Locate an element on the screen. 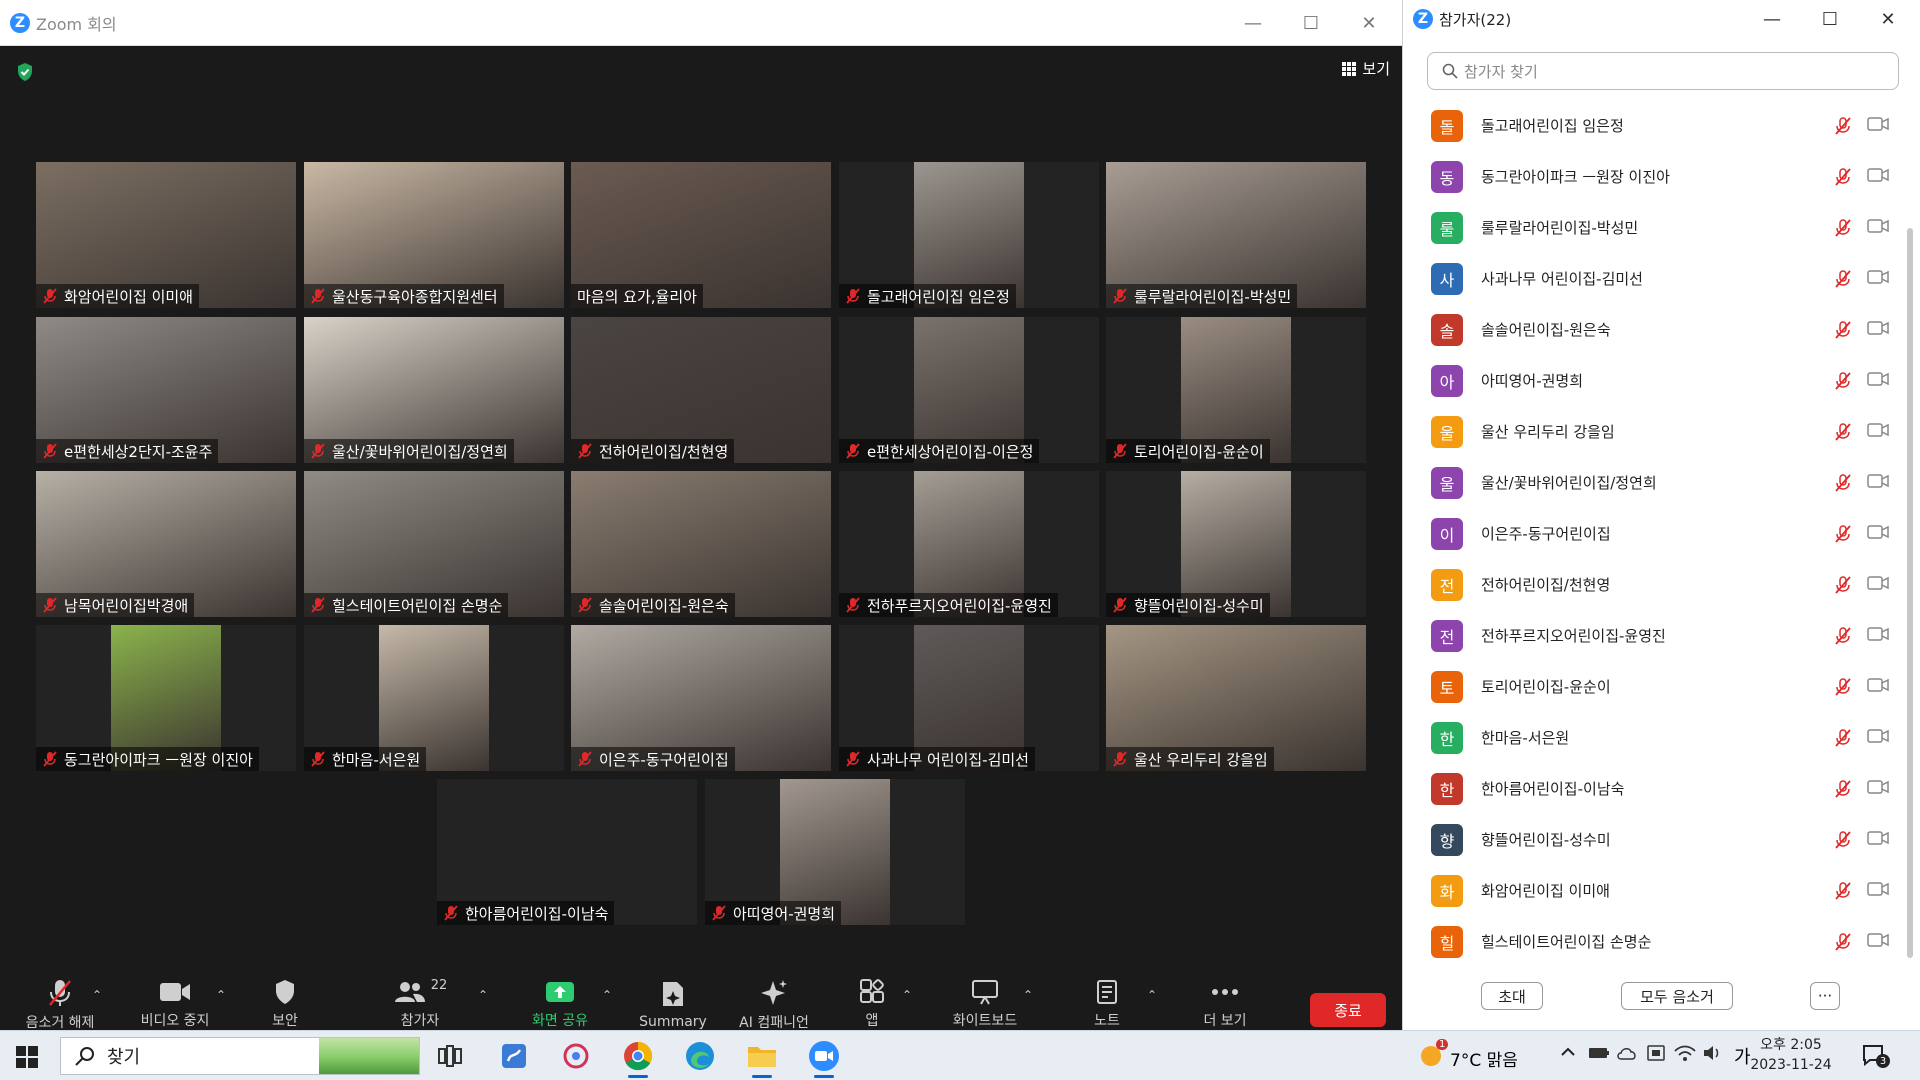  video-options-caret: ⌃ is located at coordinates (221, 995).